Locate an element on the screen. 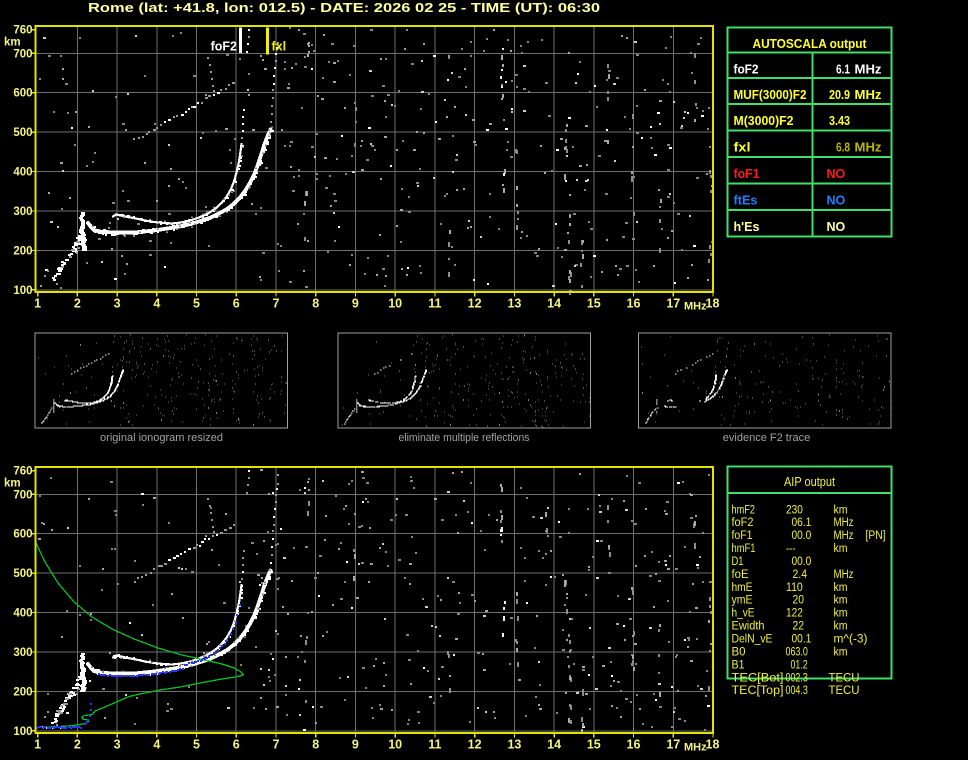 This screenshot has height=760, width=968. svg-text: 17 is located at coordinates (673, 745).